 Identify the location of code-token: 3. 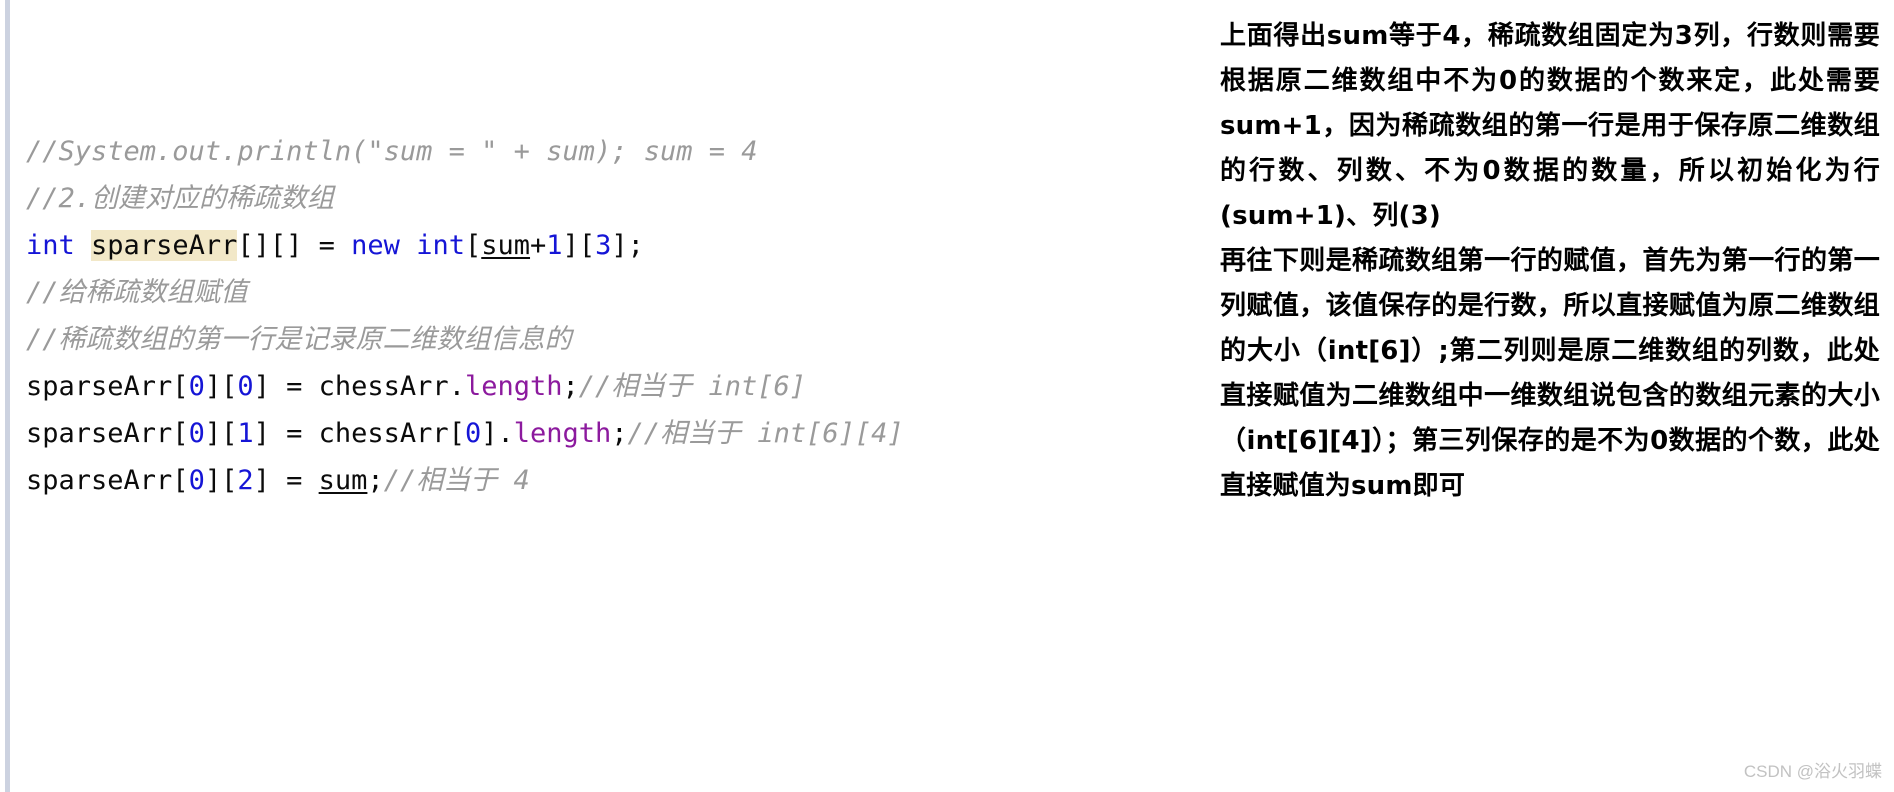
(603, 245).